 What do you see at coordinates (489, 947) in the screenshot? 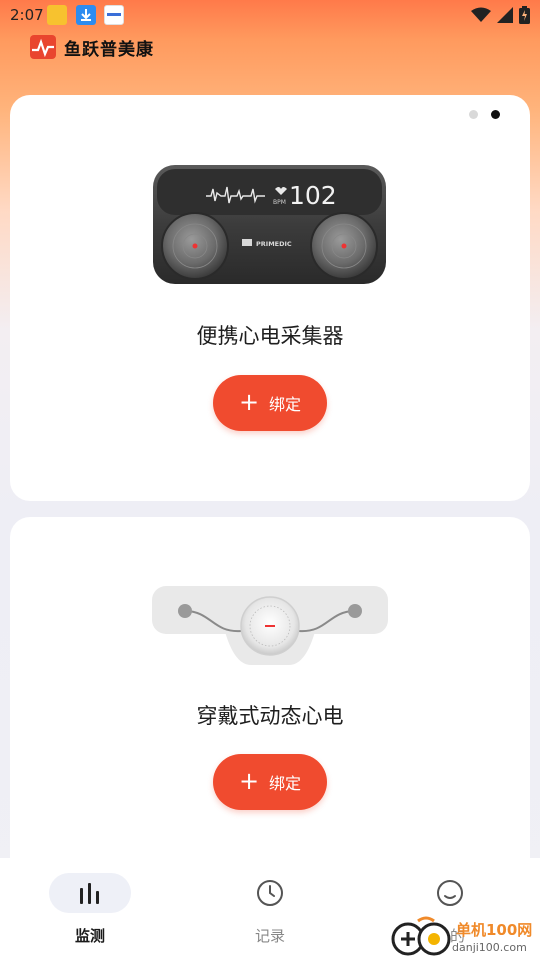
I see `watermark-url: danji100.com` at bounding box center [489, 947].